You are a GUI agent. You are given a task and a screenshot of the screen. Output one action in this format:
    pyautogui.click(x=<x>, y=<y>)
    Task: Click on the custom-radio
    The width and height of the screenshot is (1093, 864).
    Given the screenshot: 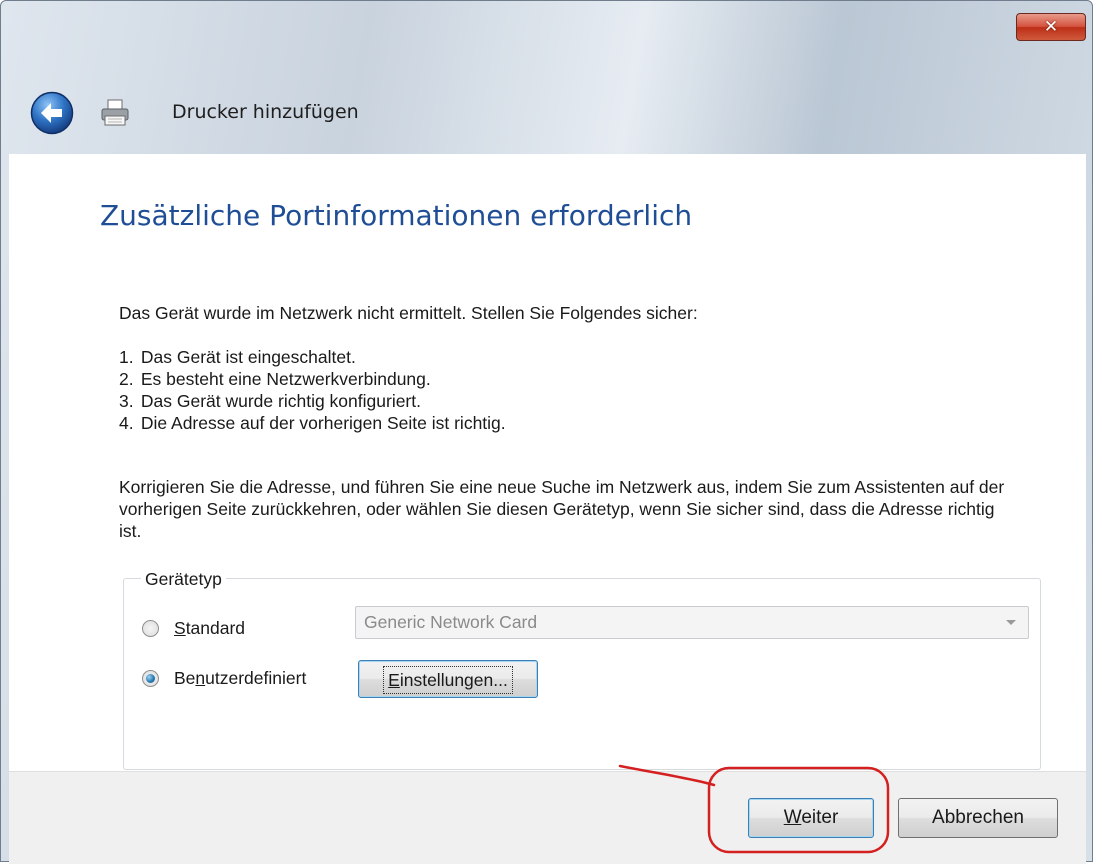 What is the action you would take?
    pyautogui.click(x=150, y=678)
    